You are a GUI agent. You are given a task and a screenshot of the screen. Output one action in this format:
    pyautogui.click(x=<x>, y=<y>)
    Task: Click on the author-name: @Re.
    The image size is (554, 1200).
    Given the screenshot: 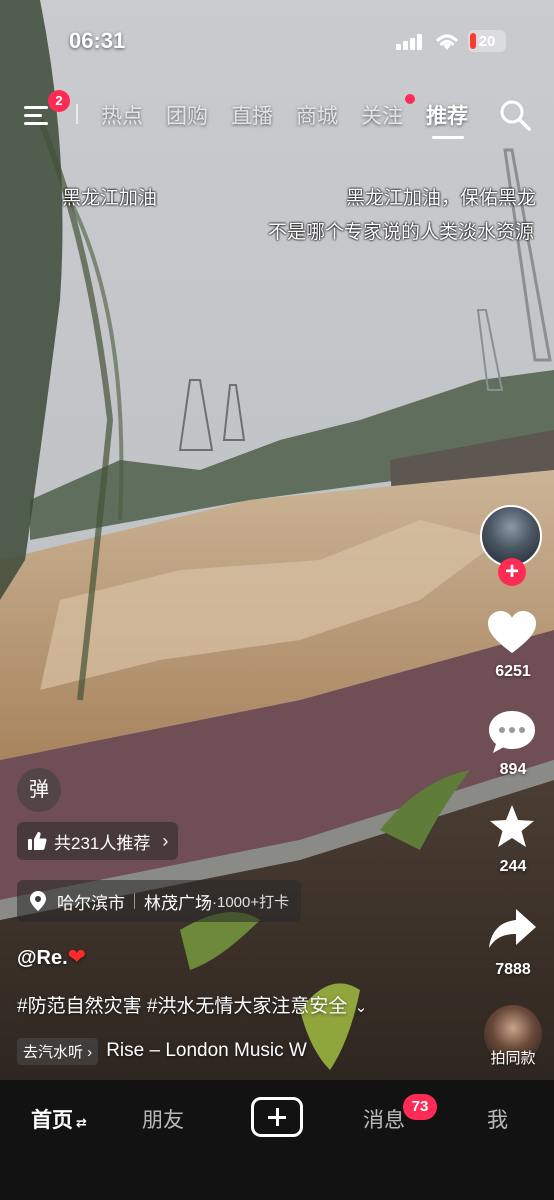 What is the action you would take?
    pyautogui.click(x=42, y=958)
    